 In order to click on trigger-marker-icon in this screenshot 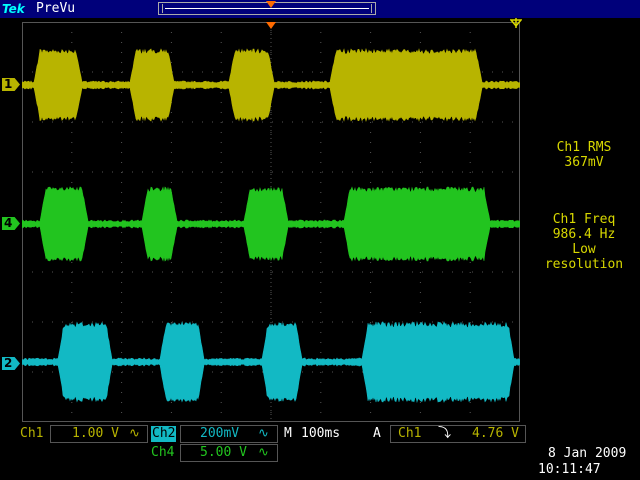, I will do `click(271, 25)`.